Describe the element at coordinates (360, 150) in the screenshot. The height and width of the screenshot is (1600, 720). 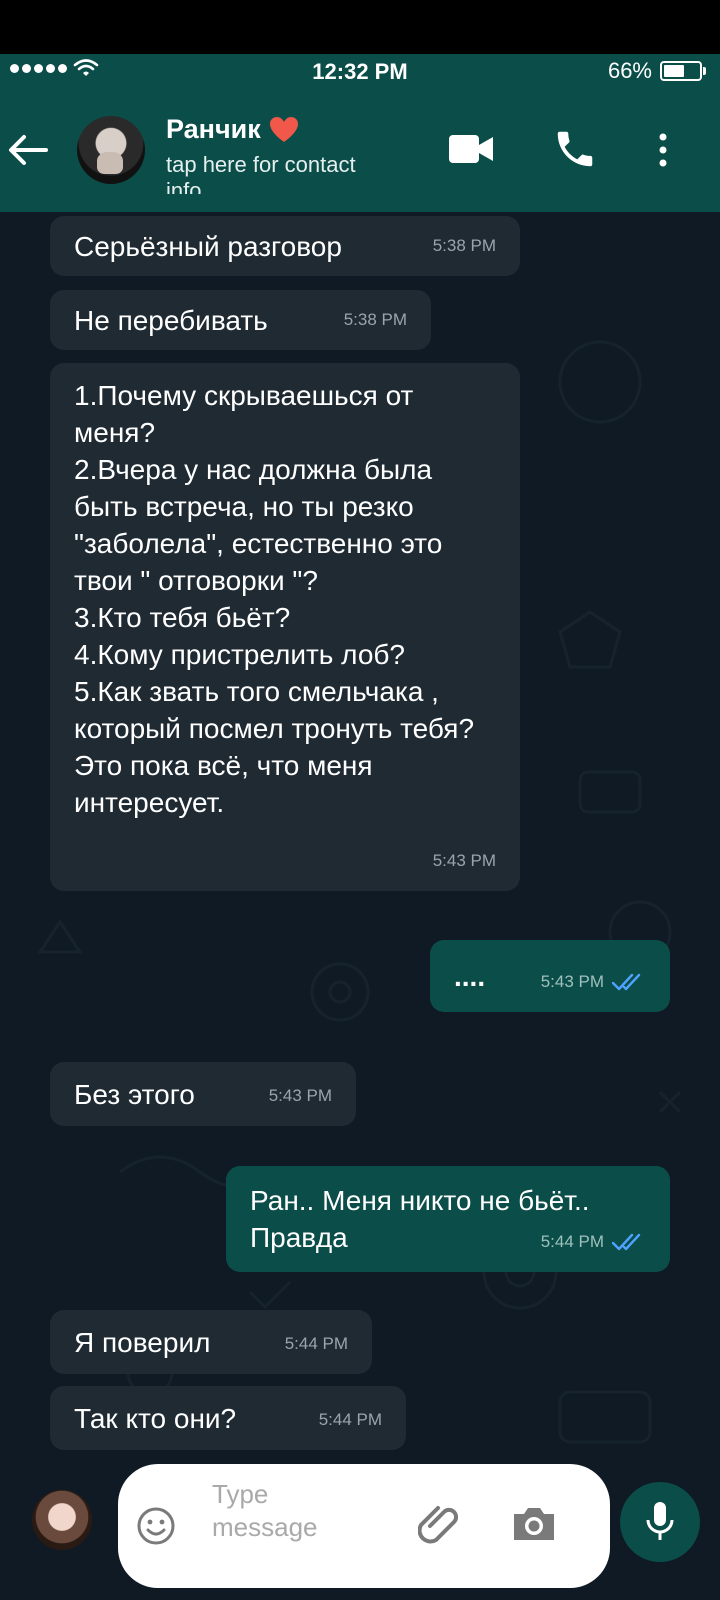
I see `chat-header: Ранчик tap here for contact info` at that location.